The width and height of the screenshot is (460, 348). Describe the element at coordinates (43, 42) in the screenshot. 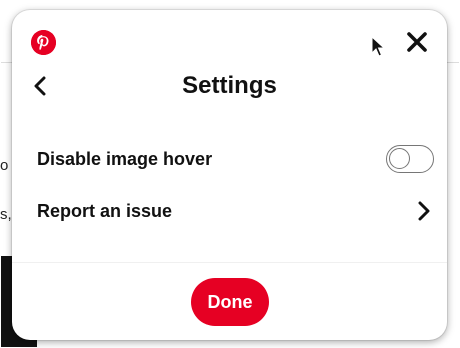

I see `pinterest-logo-icon` at that location.